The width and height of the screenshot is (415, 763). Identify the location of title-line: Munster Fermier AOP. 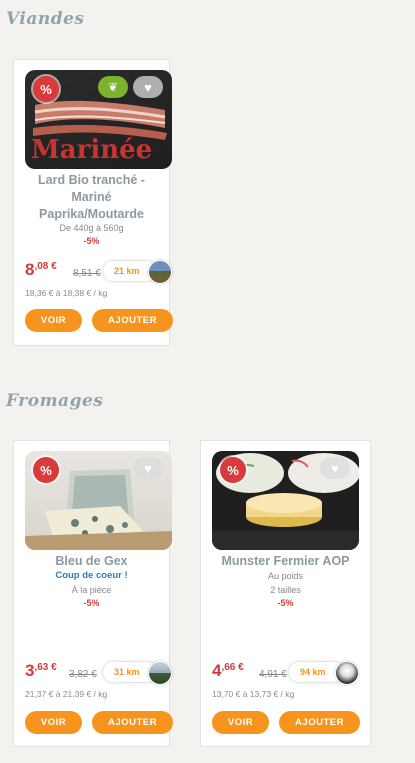
(285, 561).